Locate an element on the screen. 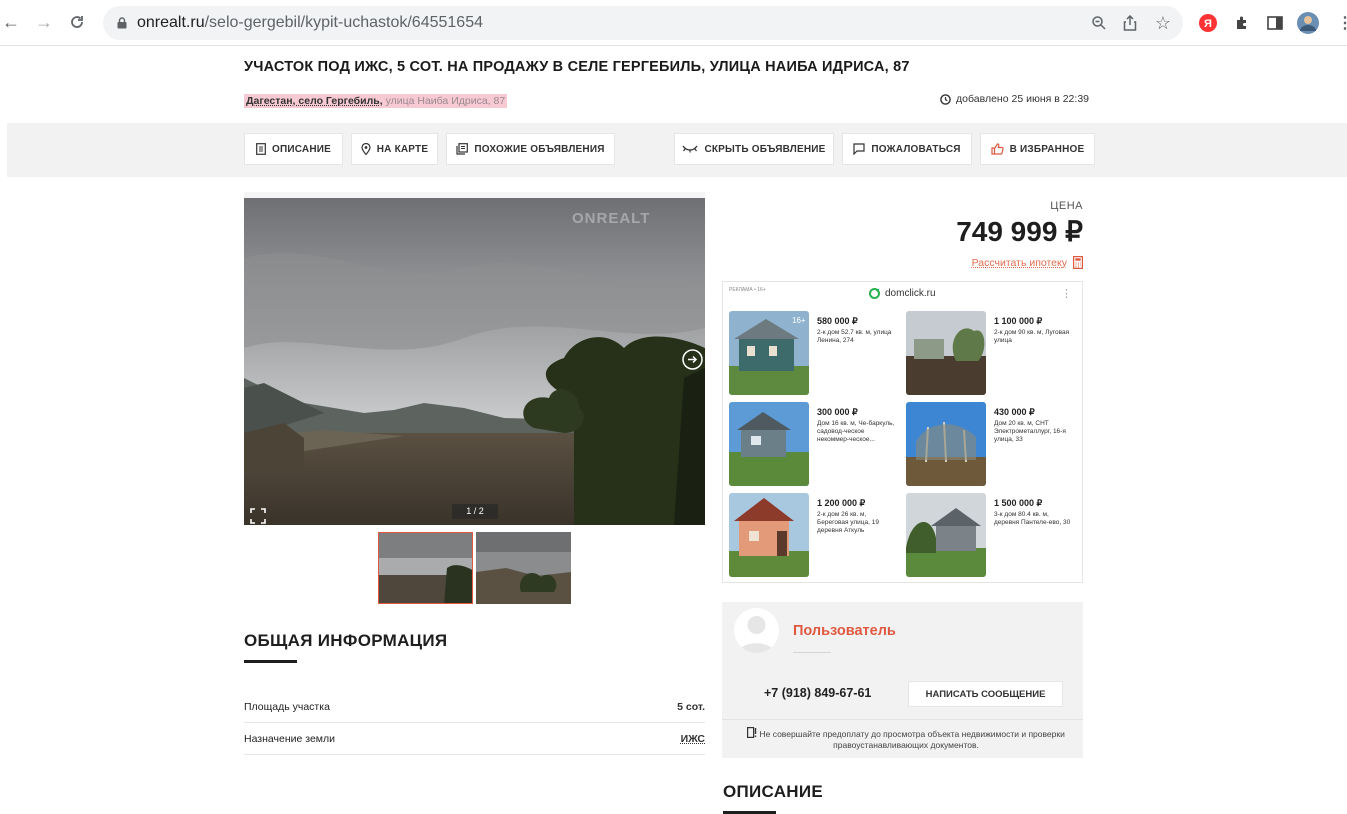  clock-icon is located at coordinates (945, 99).